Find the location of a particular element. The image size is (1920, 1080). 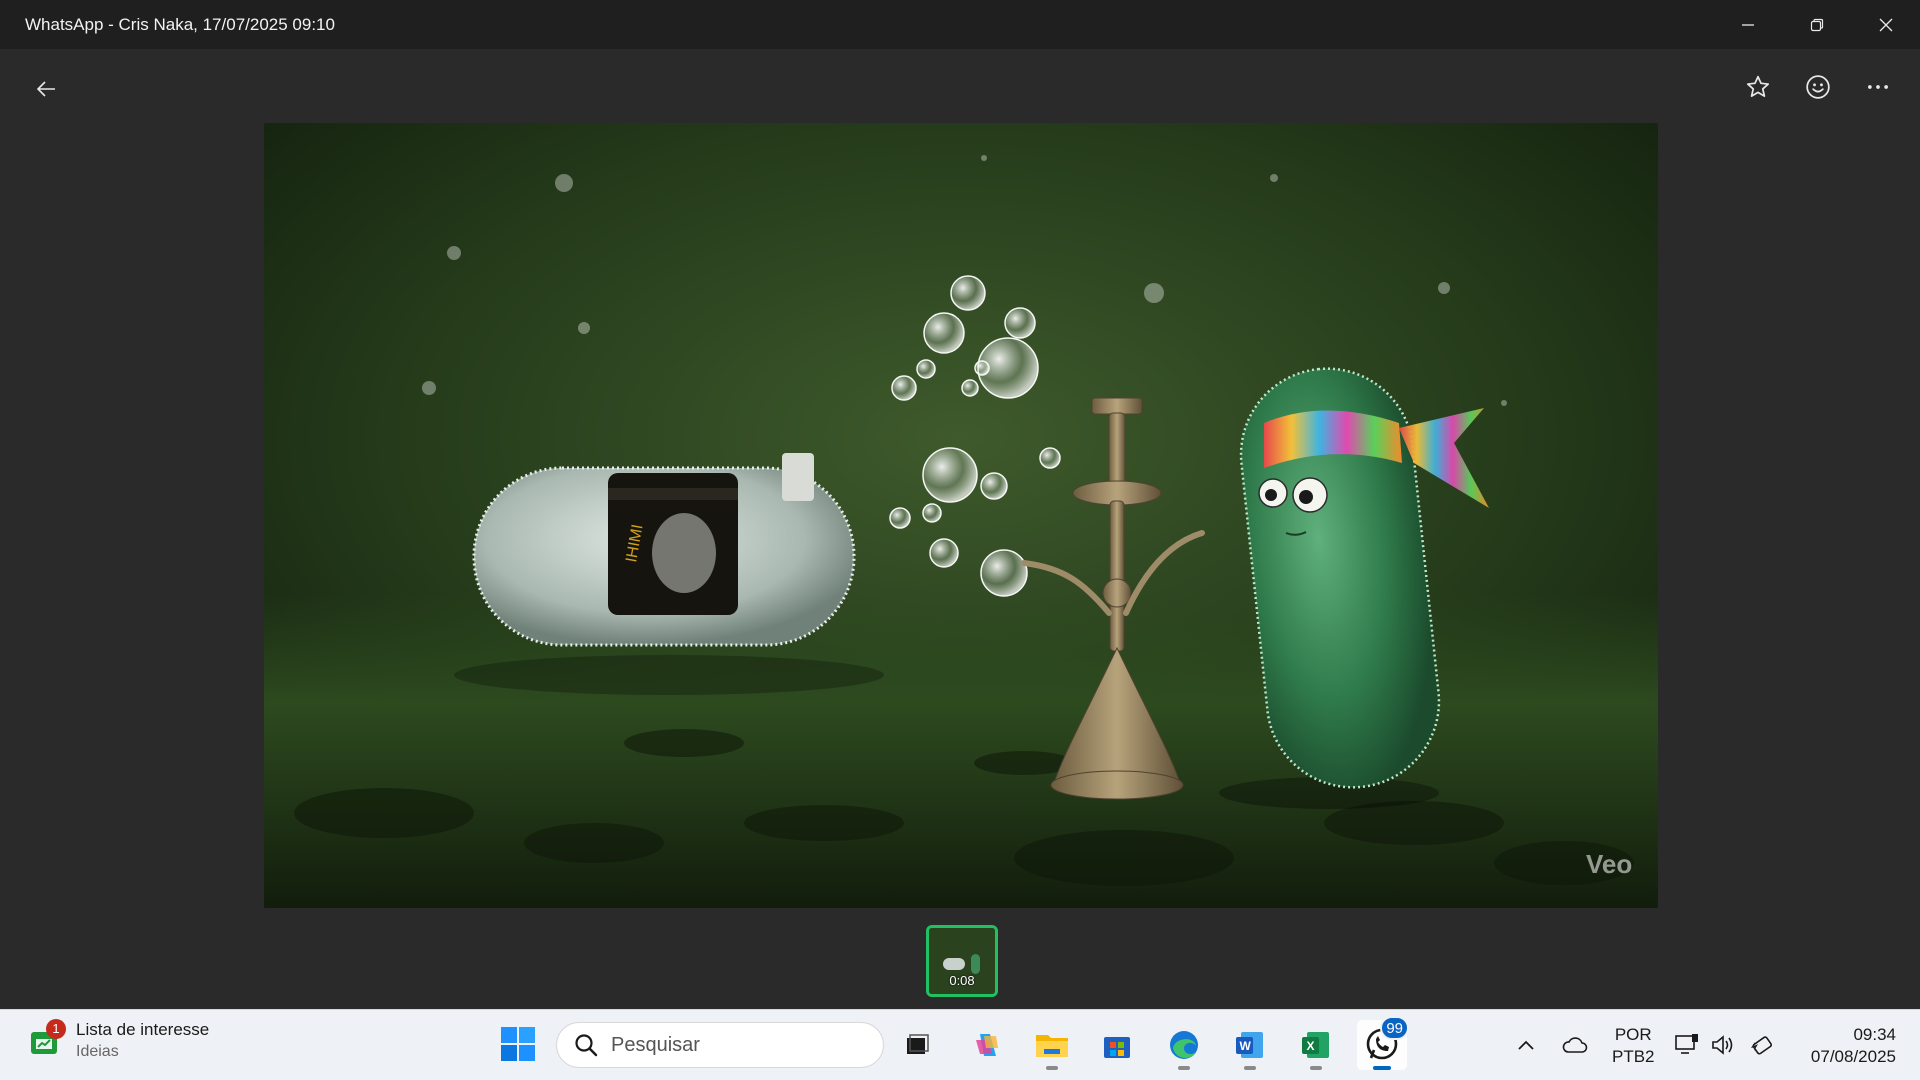

restore-icon is located at coordinates (1816, 24).